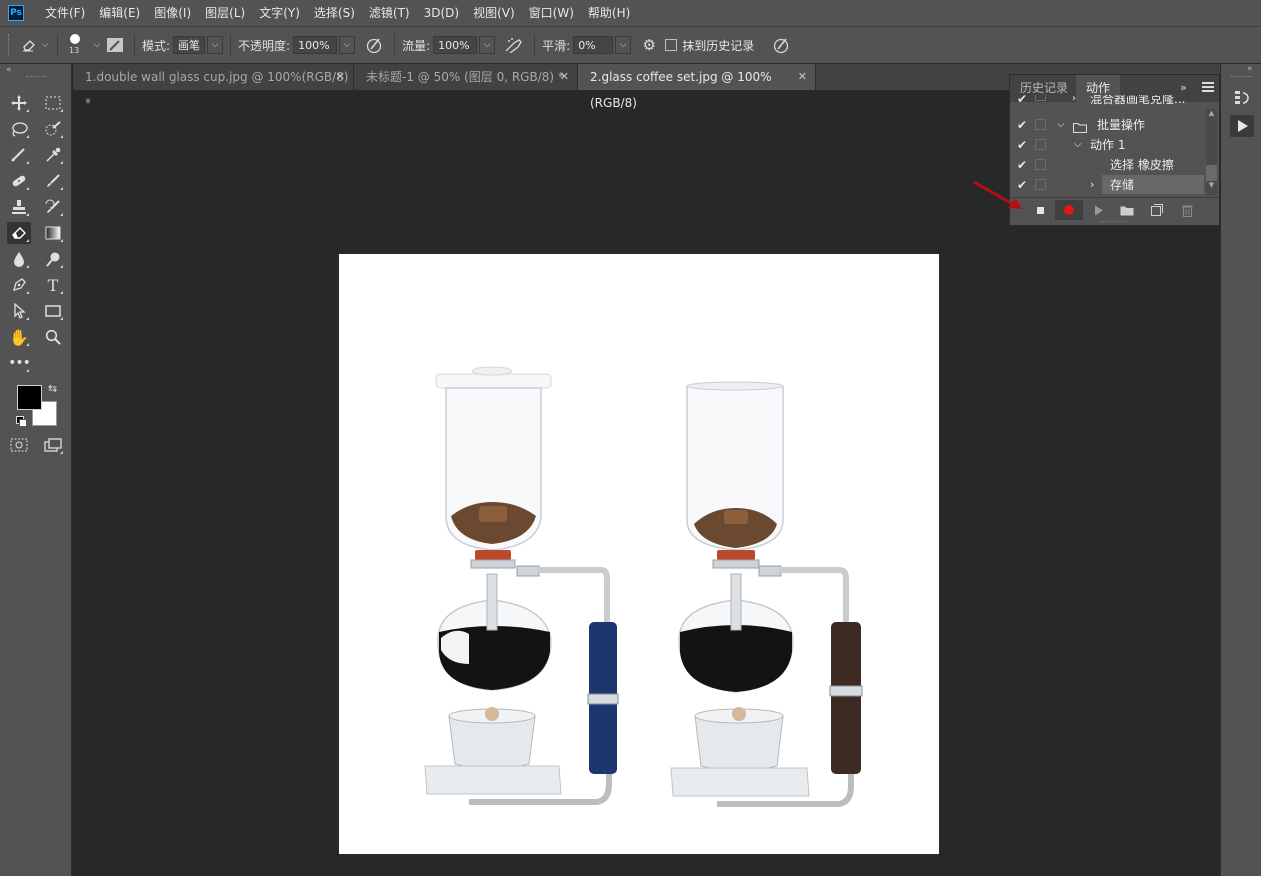 The width and height of the screenshot is (1261, 876). I want to click on eraser-tool-preset-icon, so click(29, 45).